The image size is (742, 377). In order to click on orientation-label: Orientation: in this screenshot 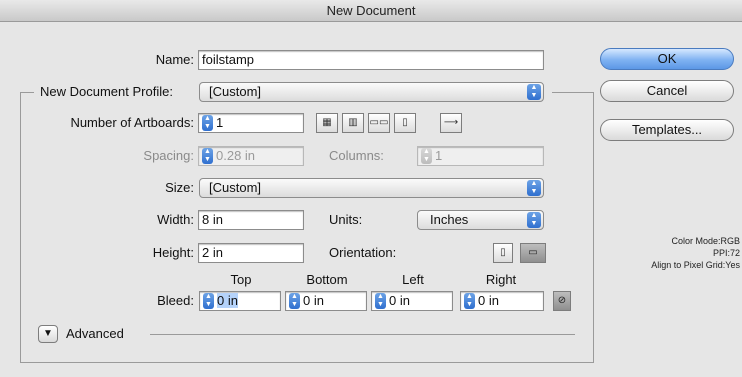, I will do `click(363, 252)`.